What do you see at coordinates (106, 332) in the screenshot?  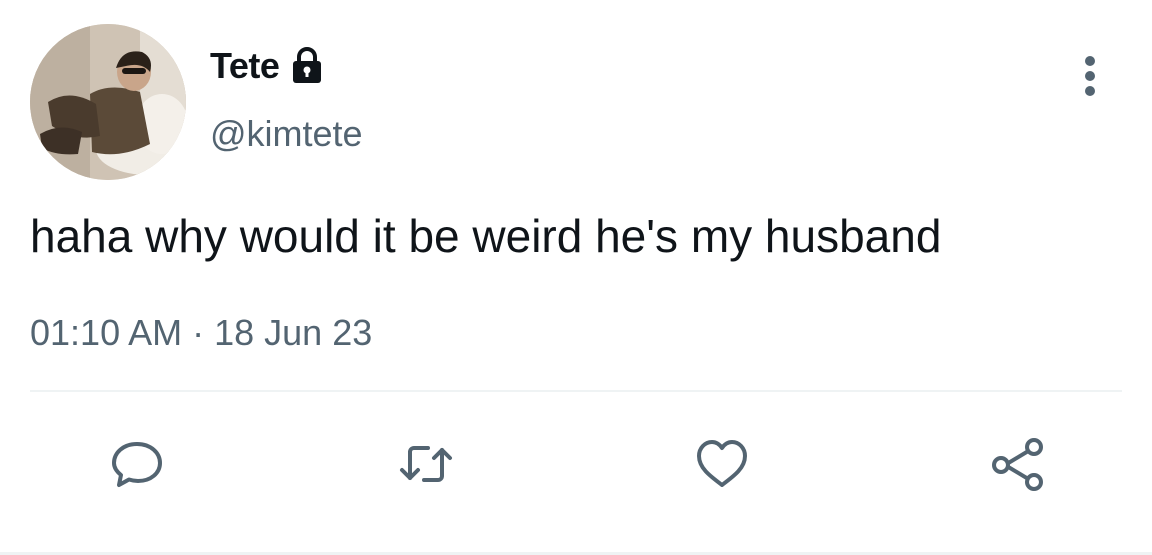 I see `tweet-time: 01:10 AM` at bounding box center [106, 332].